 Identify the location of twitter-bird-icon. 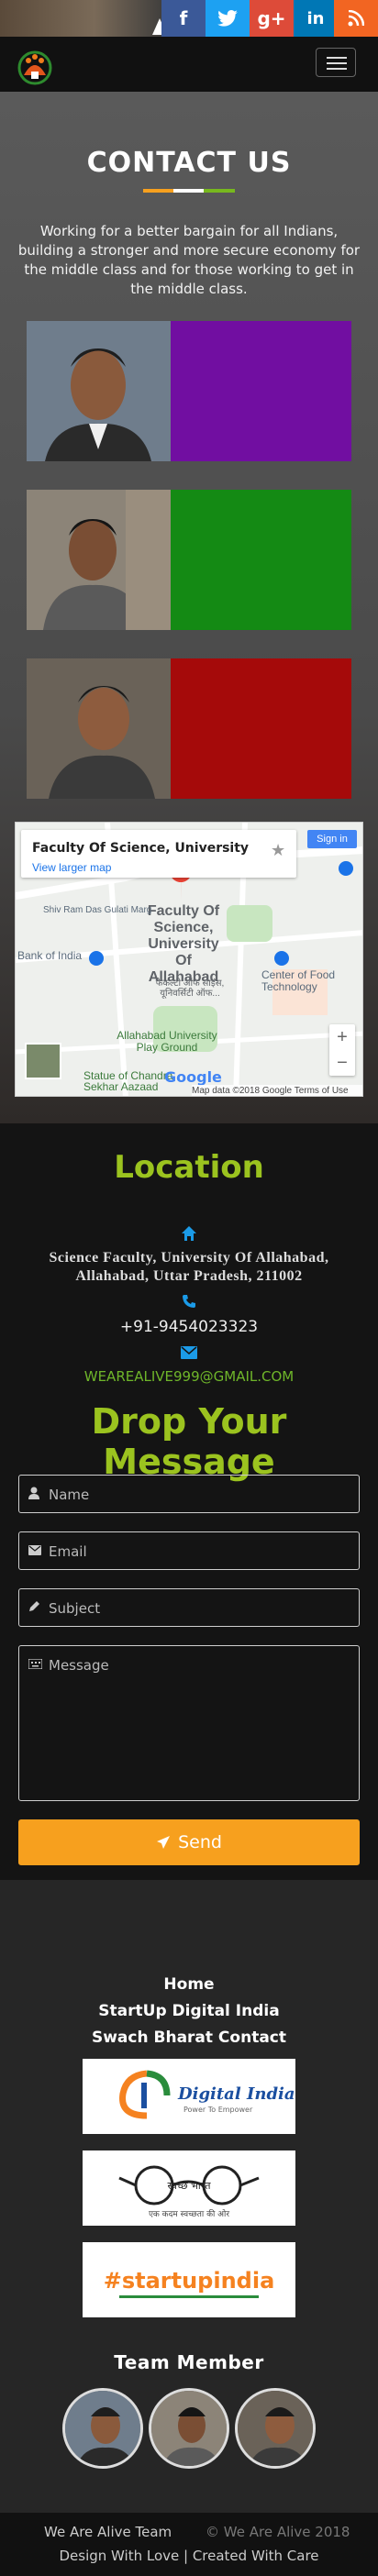
(227, 18).